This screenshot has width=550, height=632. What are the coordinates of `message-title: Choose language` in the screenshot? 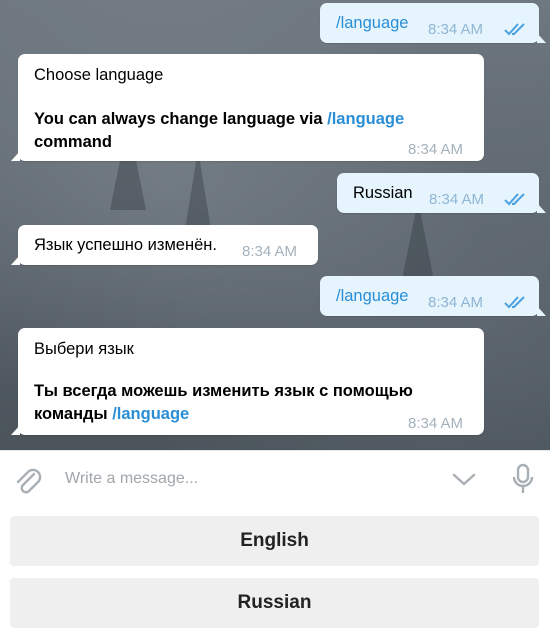 It's located at (99, 75).